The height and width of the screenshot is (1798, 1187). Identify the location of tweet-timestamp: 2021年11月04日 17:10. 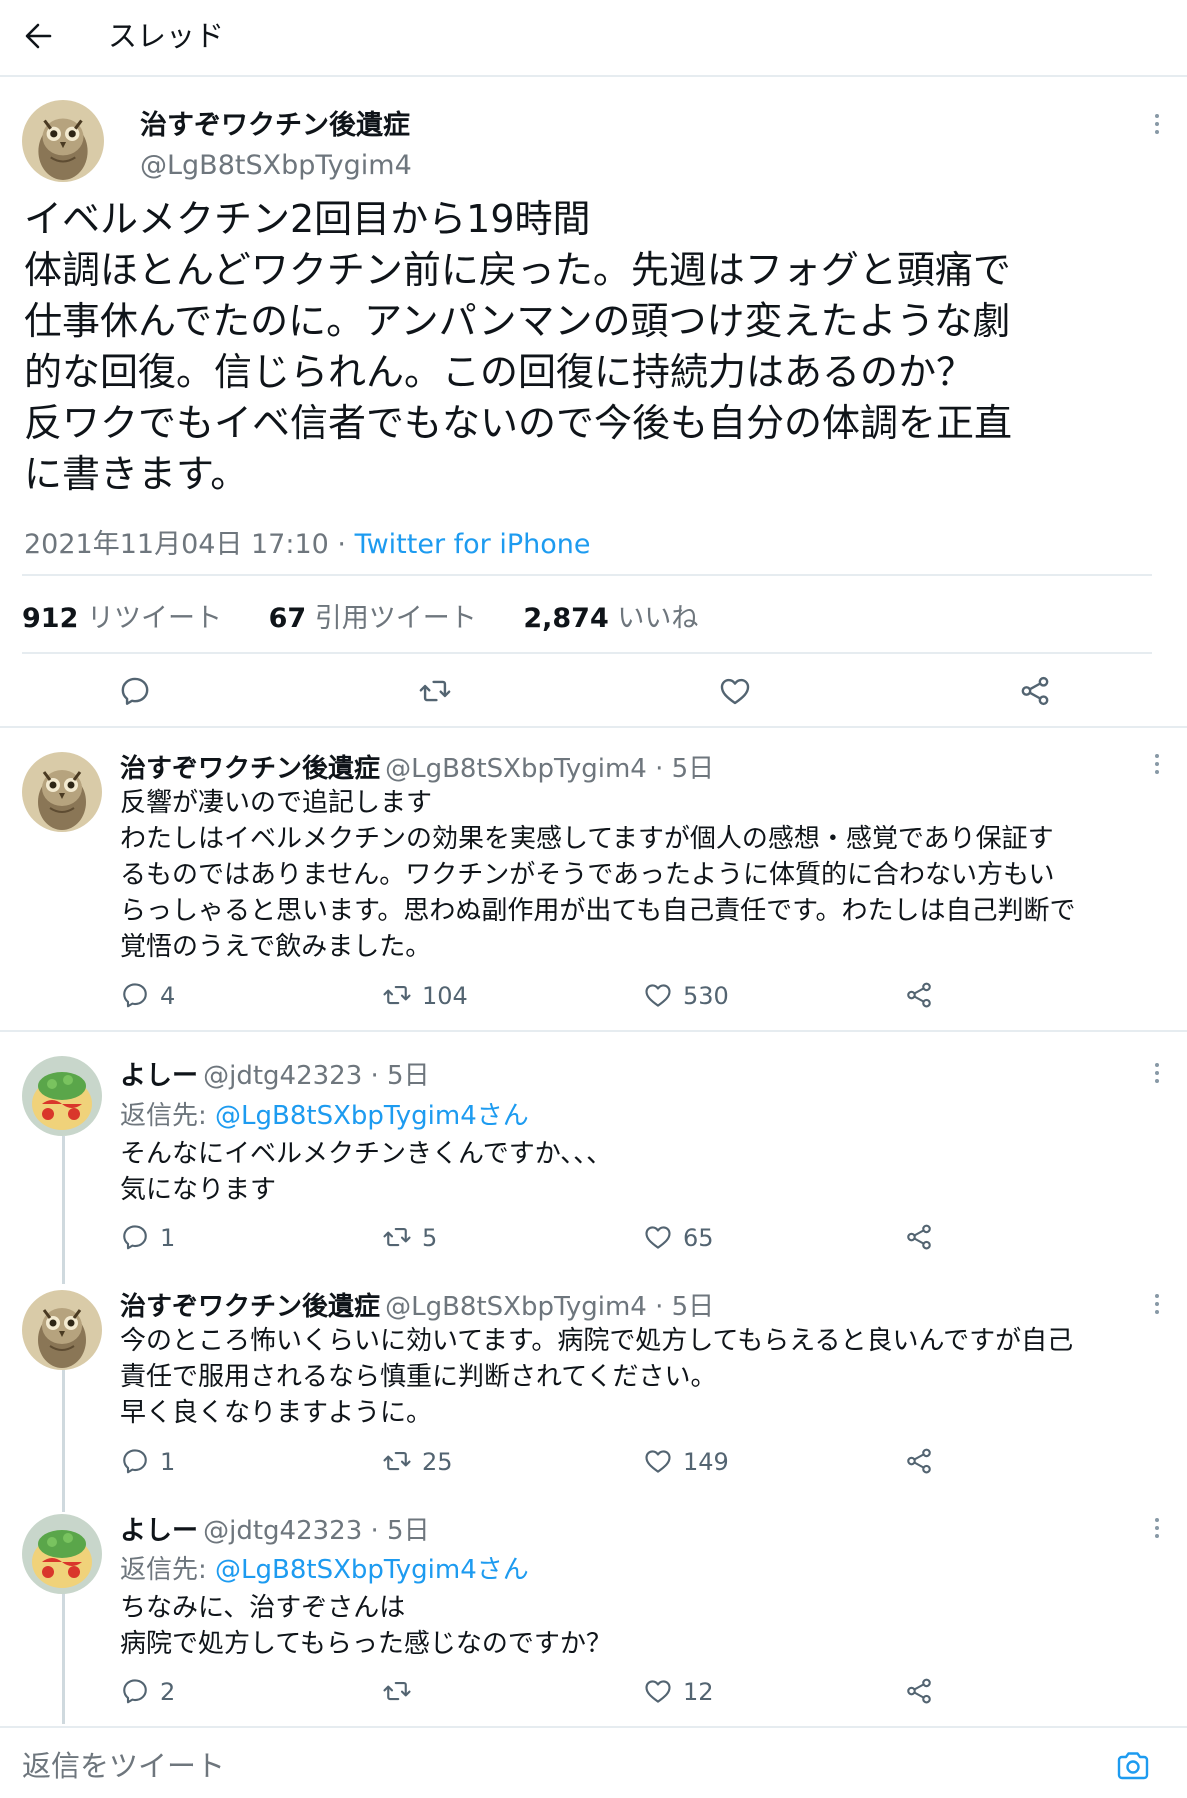
(176, 544).